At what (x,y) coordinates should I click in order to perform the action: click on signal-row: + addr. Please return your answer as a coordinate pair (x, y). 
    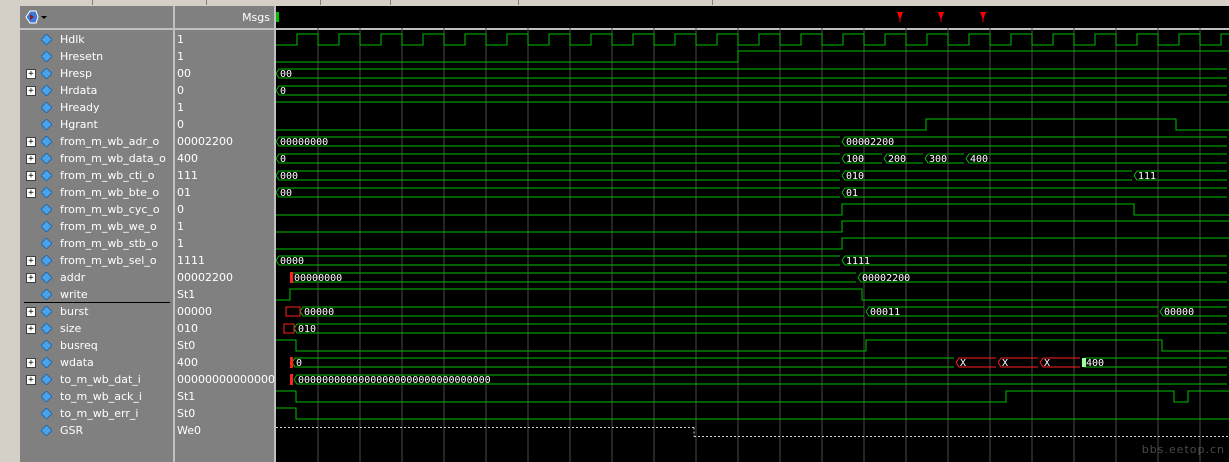
    Looking at the image, I should click on (96, 277).